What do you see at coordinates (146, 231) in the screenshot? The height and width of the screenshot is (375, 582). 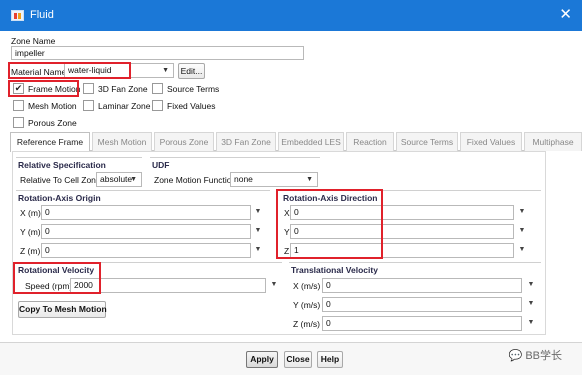 I see `origin-y-input: 0` at bounding box center [146, 231].